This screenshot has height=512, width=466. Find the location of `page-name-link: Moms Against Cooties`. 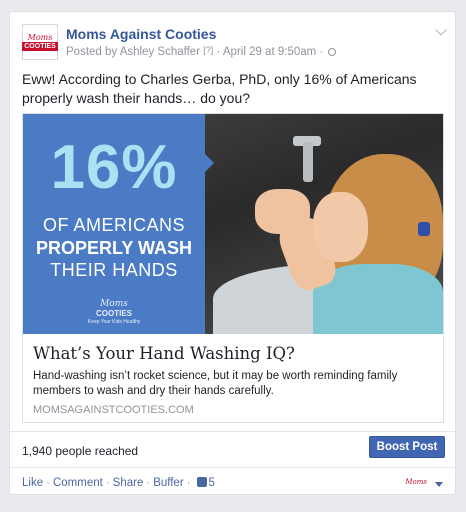

page-name-link: Moms Against Cooties is located at coordinates (141, 34).